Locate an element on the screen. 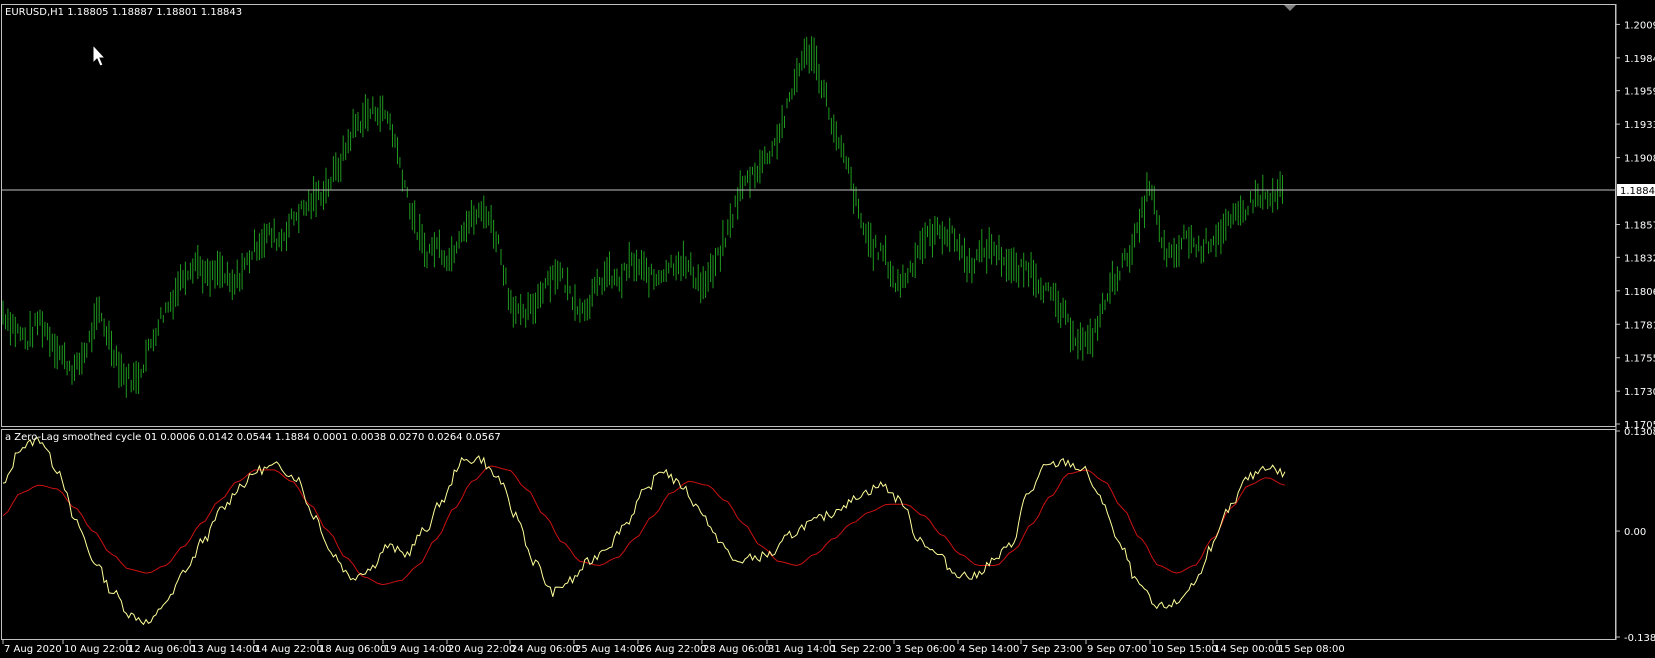 This screenshot has height=658, width=1655. price-tick-label: 1.18570 is located at coordinates (1639, 226).